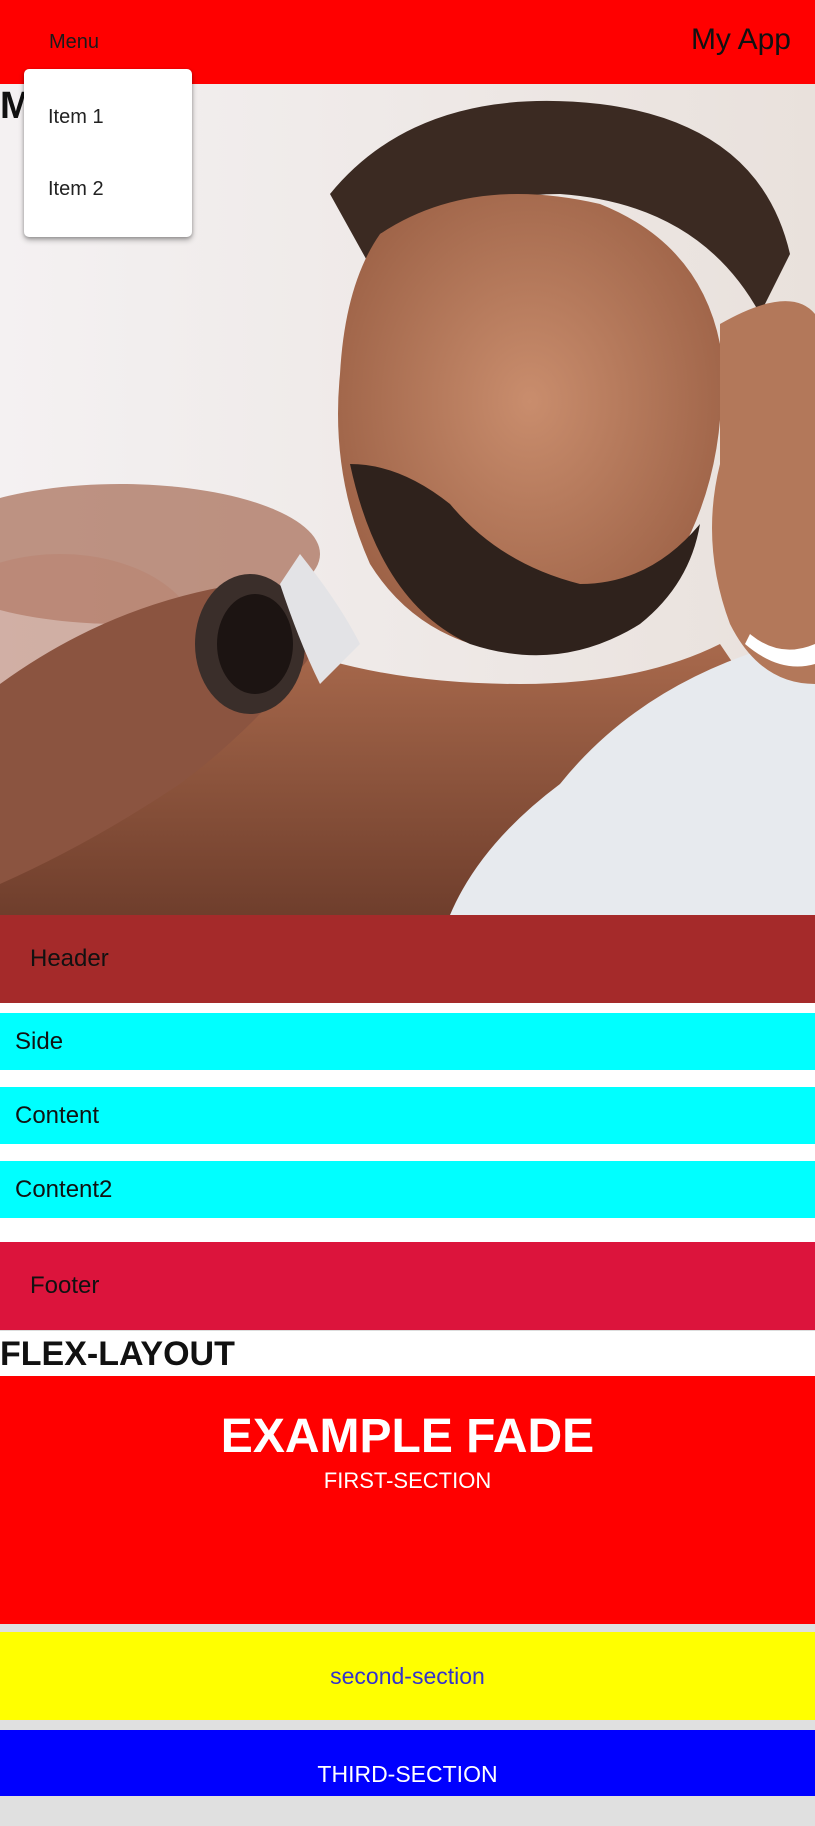  I want to click on content-band: Content, so click(407, 1115).